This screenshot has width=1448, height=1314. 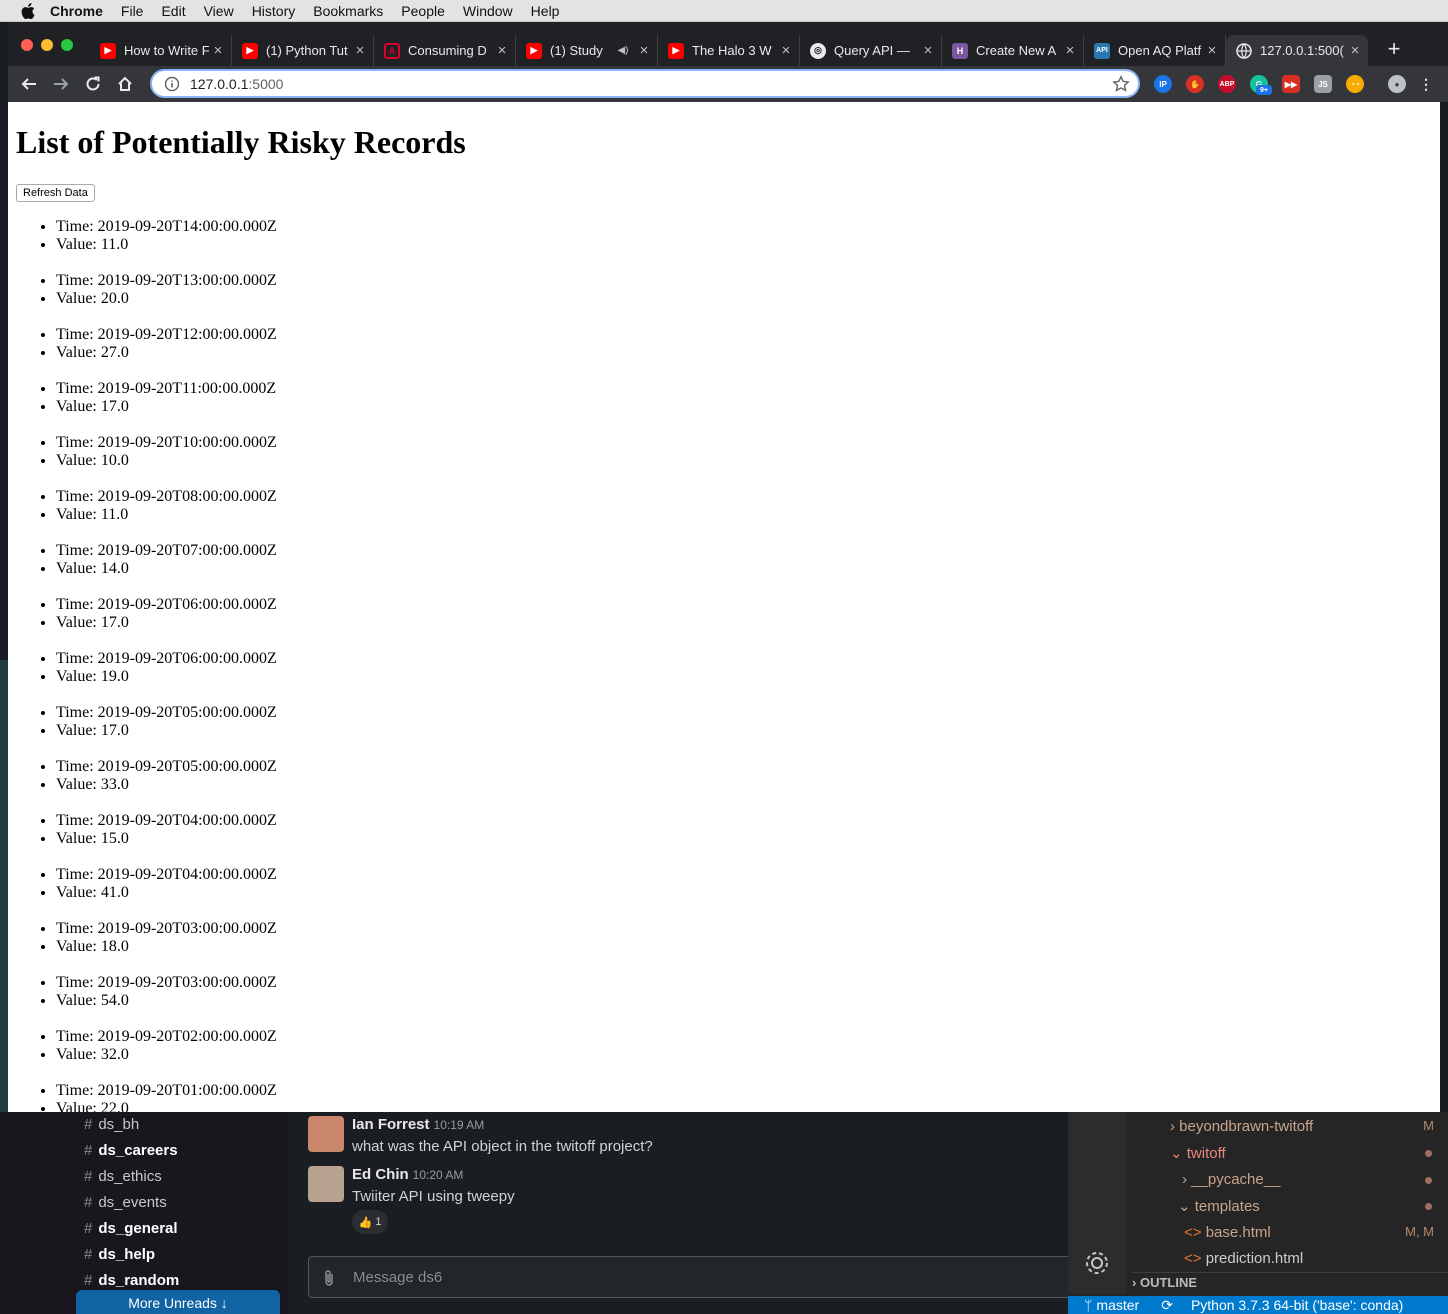 I want to click on minimize-window-button, so click(x=47, y=45).